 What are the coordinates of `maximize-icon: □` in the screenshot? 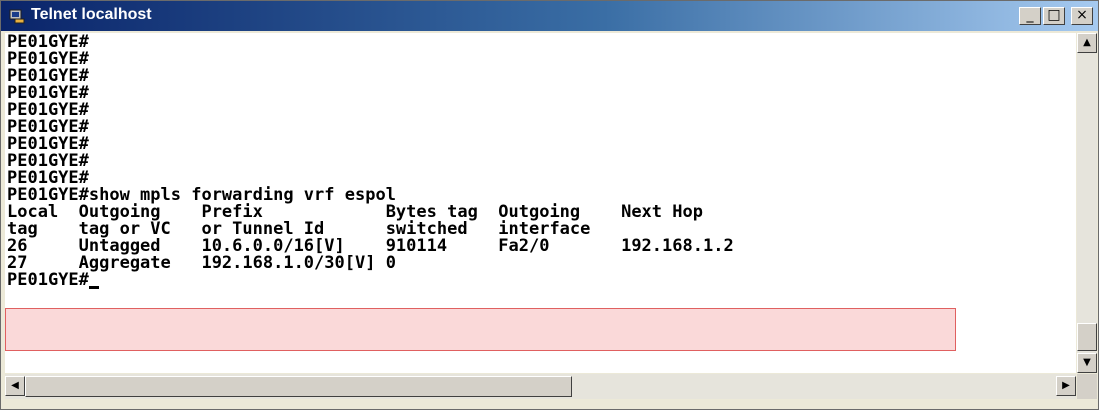 It's located at (1054, 15).